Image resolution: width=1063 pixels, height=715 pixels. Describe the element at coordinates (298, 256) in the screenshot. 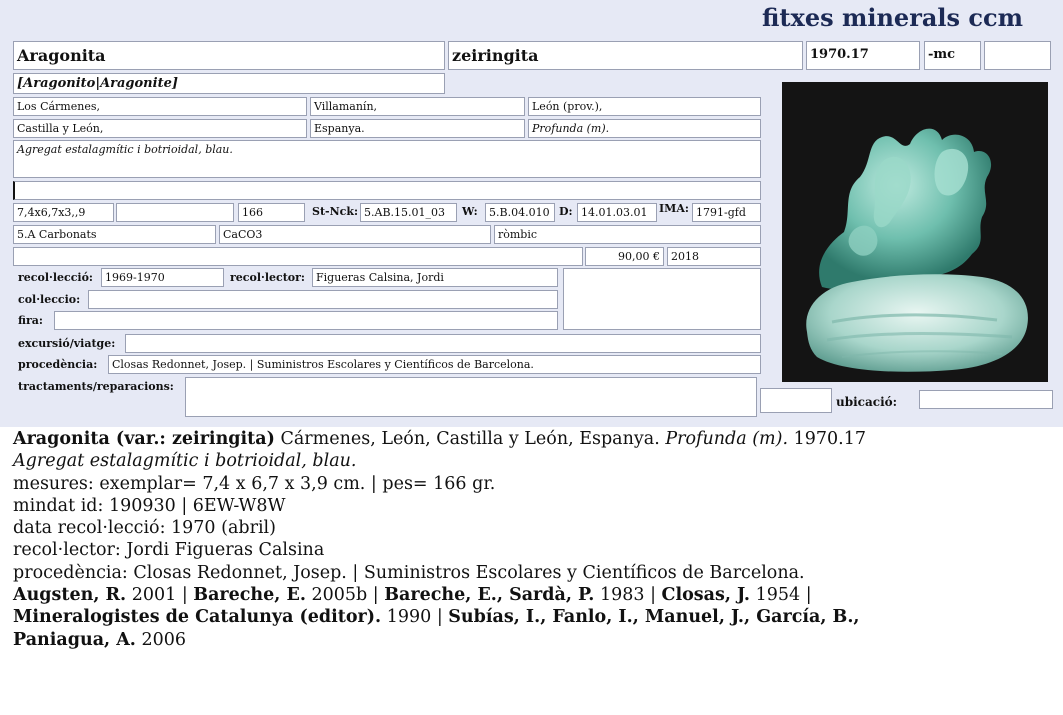

I see `misc-field` at that location.